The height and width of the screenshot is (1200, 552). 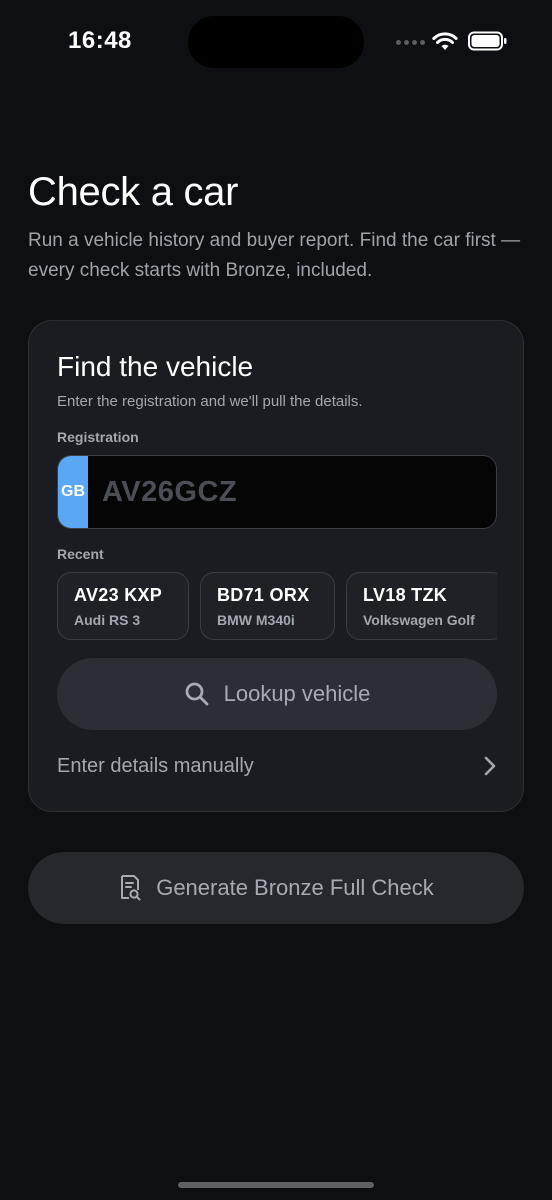 I want to click on dynamic-island, so click(x=276, y=42).